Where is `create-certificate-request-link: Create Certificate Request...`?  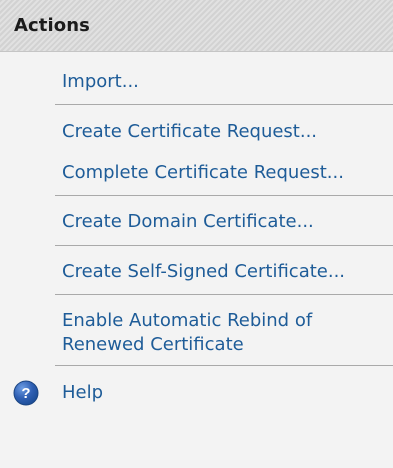 create-certificate-request-link: Create Certificate Request... is located at coordinates (189, 132).